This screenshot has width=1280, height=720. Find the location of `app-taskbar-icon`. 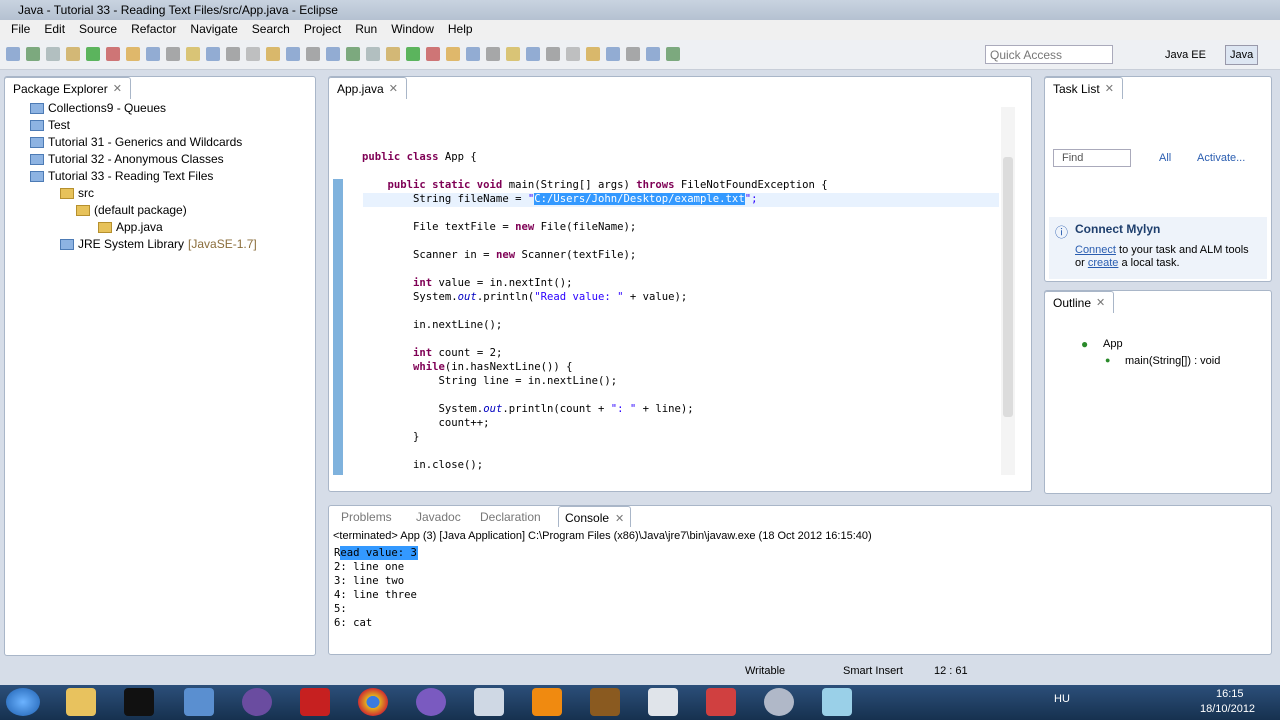

app-taskbar-icon is located at coordinates (199, 702).